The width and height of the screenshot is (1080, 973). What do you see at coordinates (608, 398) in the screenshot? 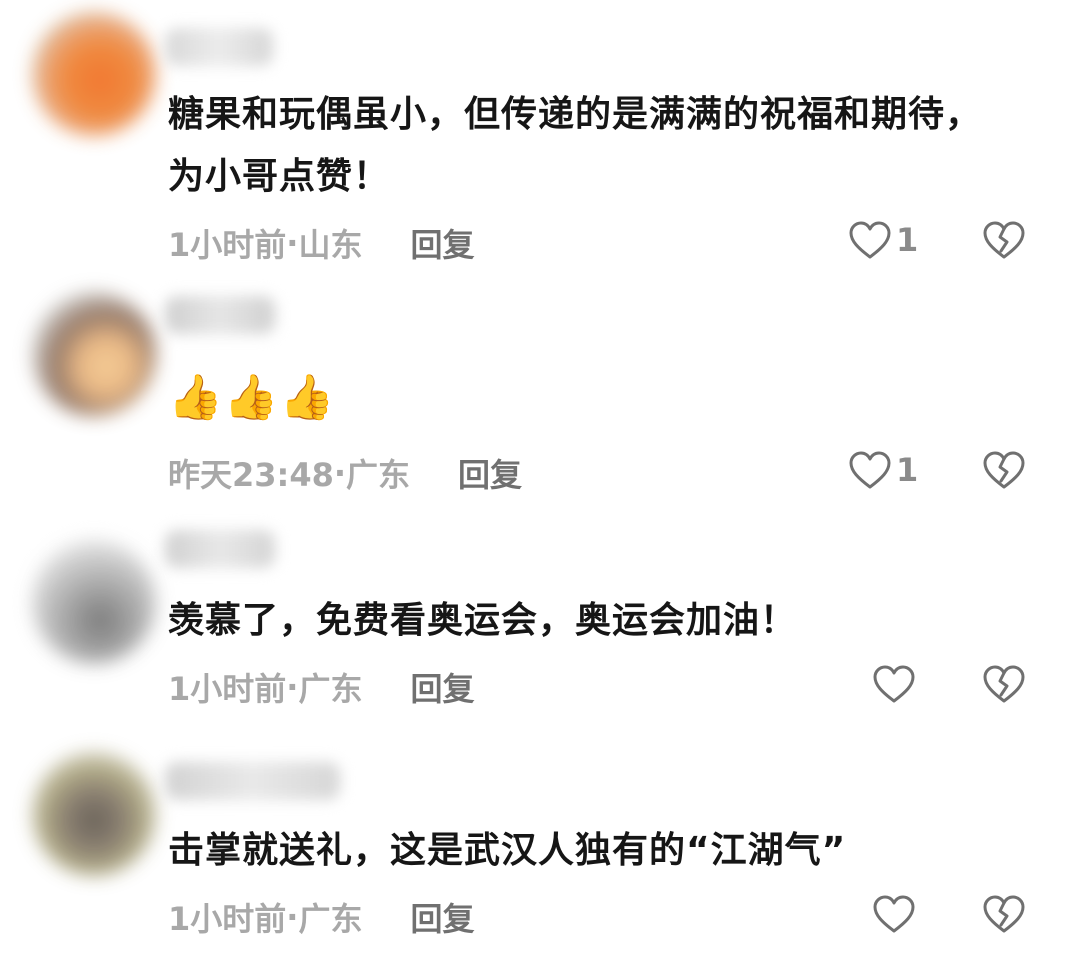
I see `comment-text: 👍👍👍` at bounding box center [608, 398].